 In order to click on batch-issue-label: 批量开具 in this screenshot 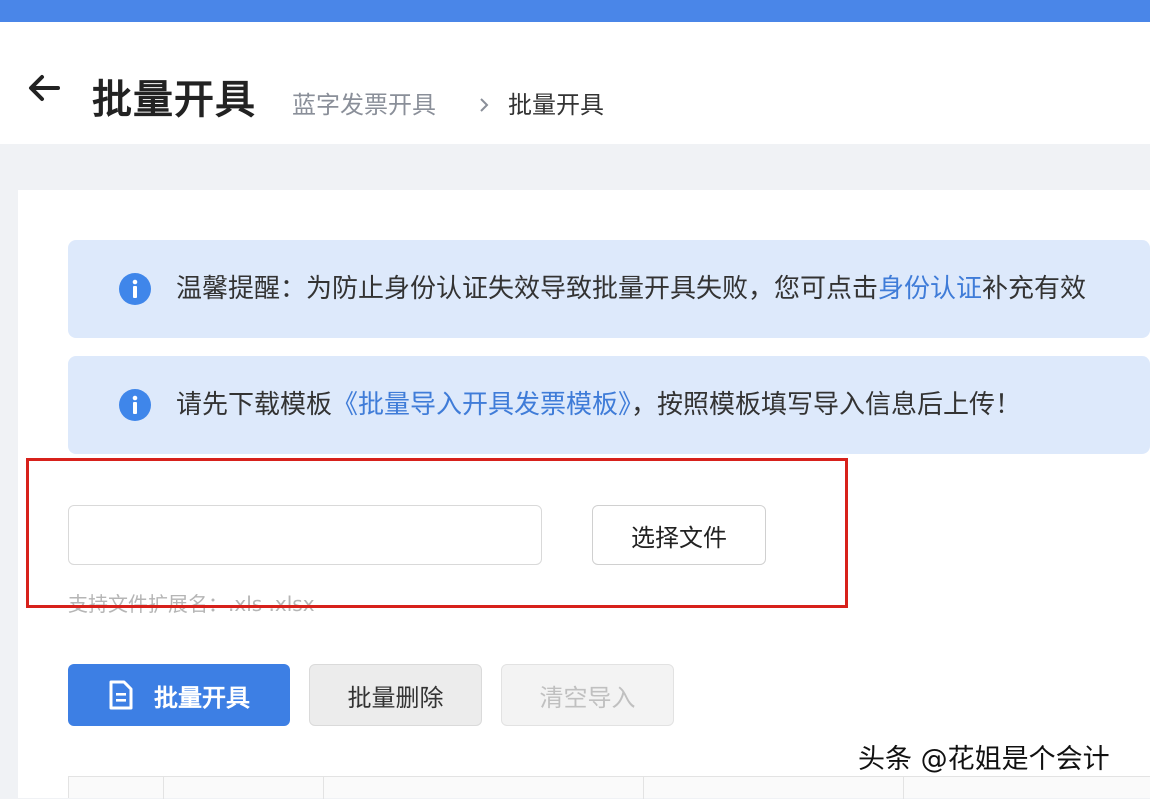, I will do `click(202, 697)`.